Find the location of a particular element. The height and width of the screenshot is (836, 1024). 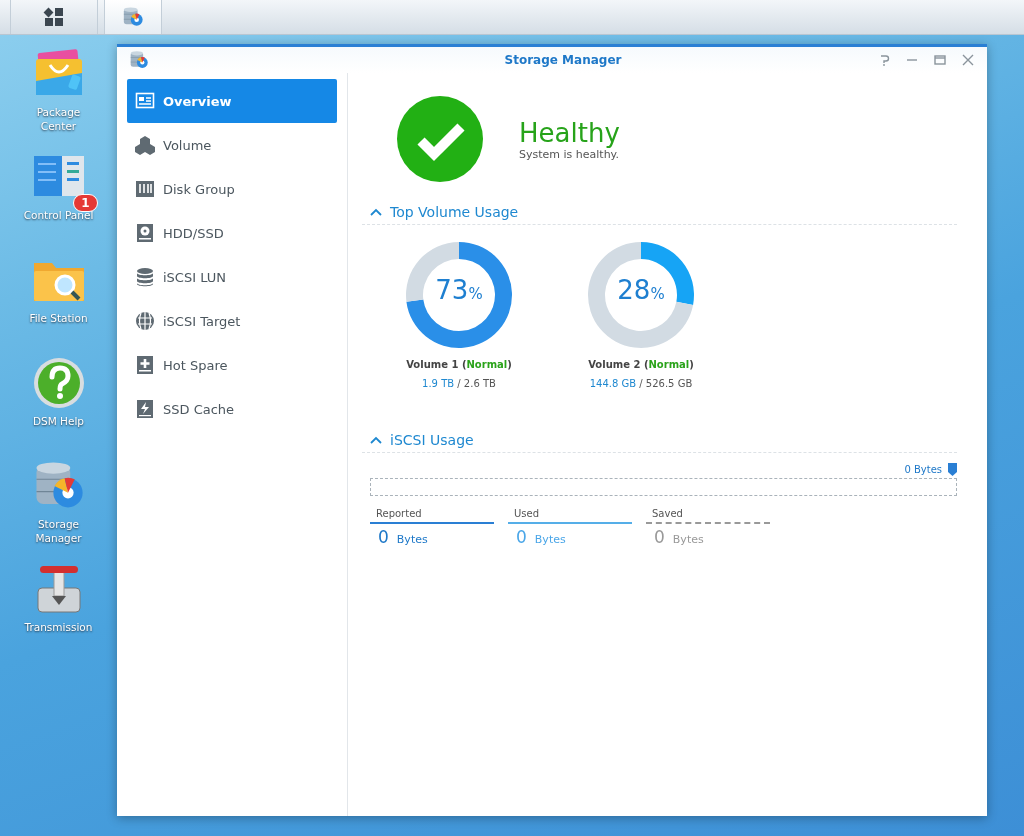

volume-name: Volume 1 (Normal) is located at coordinates (459, 364).